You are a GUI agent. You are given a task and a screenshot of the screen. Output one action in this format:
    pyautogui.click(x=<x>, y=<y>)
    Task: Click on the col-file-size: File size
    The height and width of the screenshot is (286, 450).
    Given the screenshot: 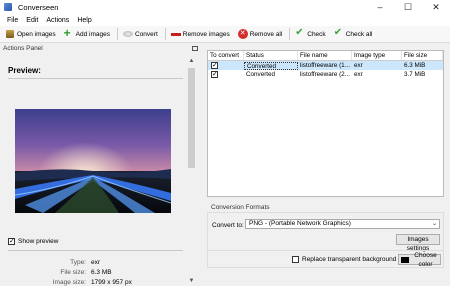 What is the action you would take?
    pyautogui.click(x=422, y=55)
    